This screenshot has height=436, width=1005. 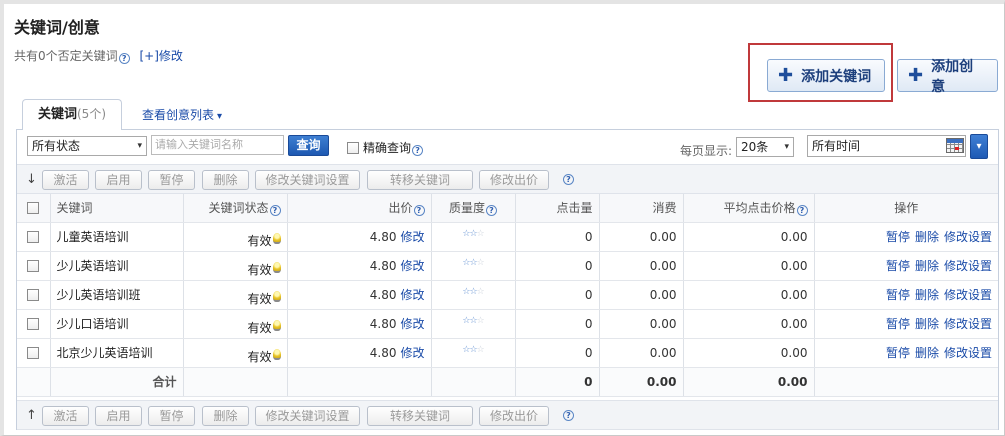 I want to click on arrow-down-icon: ↓, so click(x=31, y=179).